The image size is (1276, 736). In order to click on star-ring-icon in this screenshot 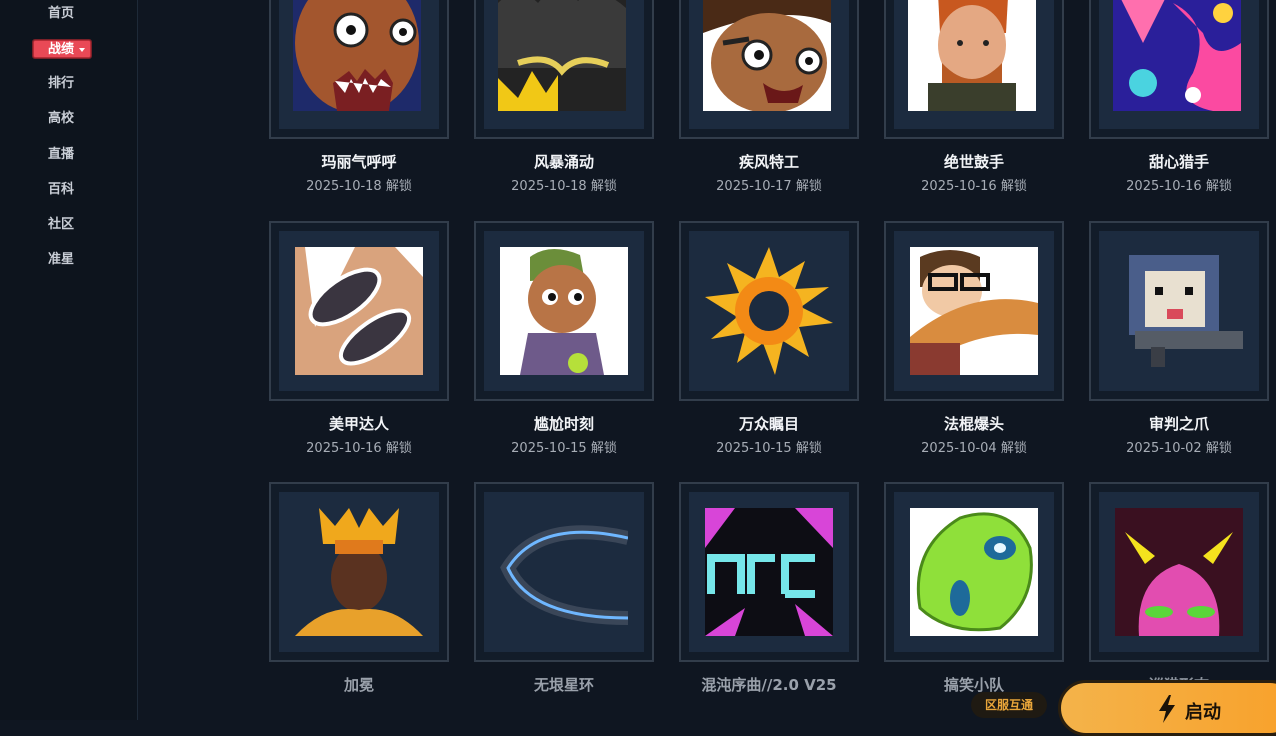, I will do `click(564, 572)`.